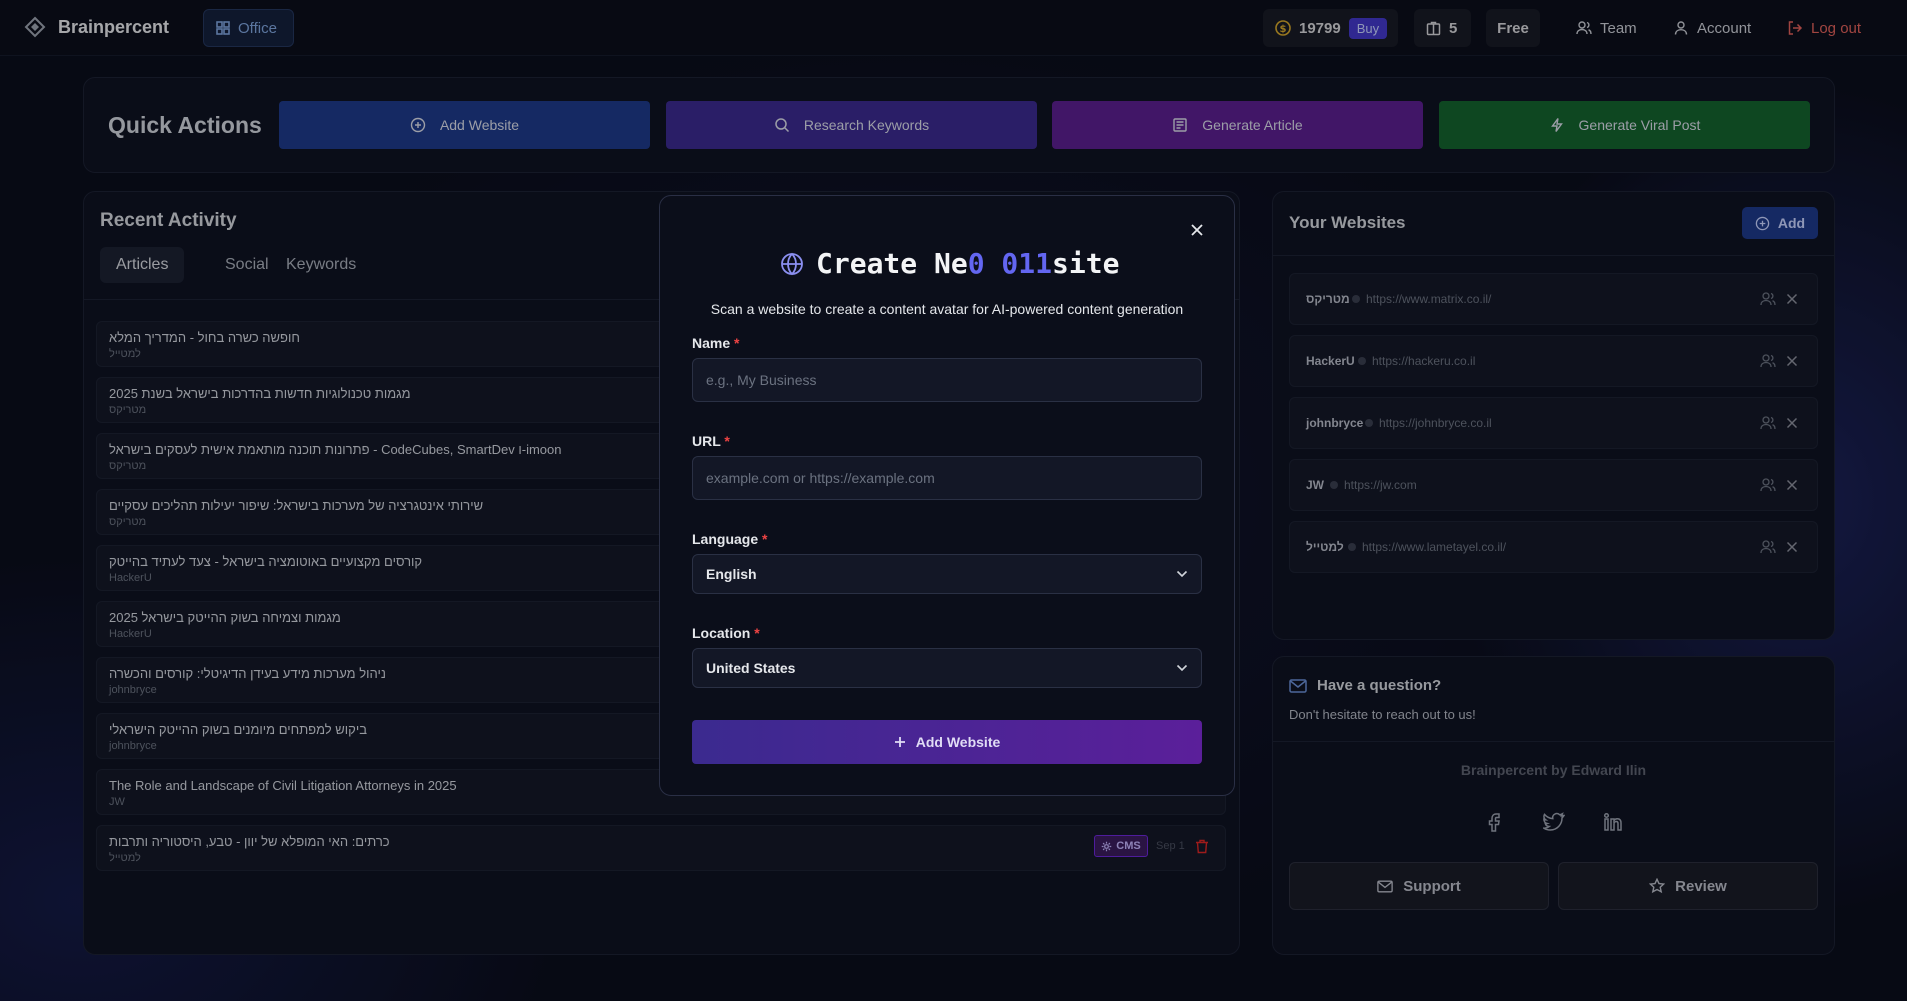  Describe the element at coordinates (947, 574) in the screenshot. I see `language-select: English` at that location.